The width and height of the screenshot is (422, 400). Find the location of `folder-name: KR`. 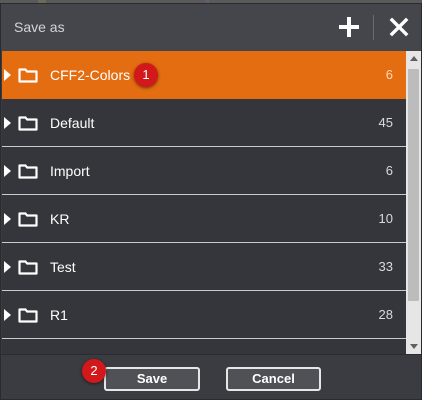

folder-name: KR is located at coordinates (60, 219).